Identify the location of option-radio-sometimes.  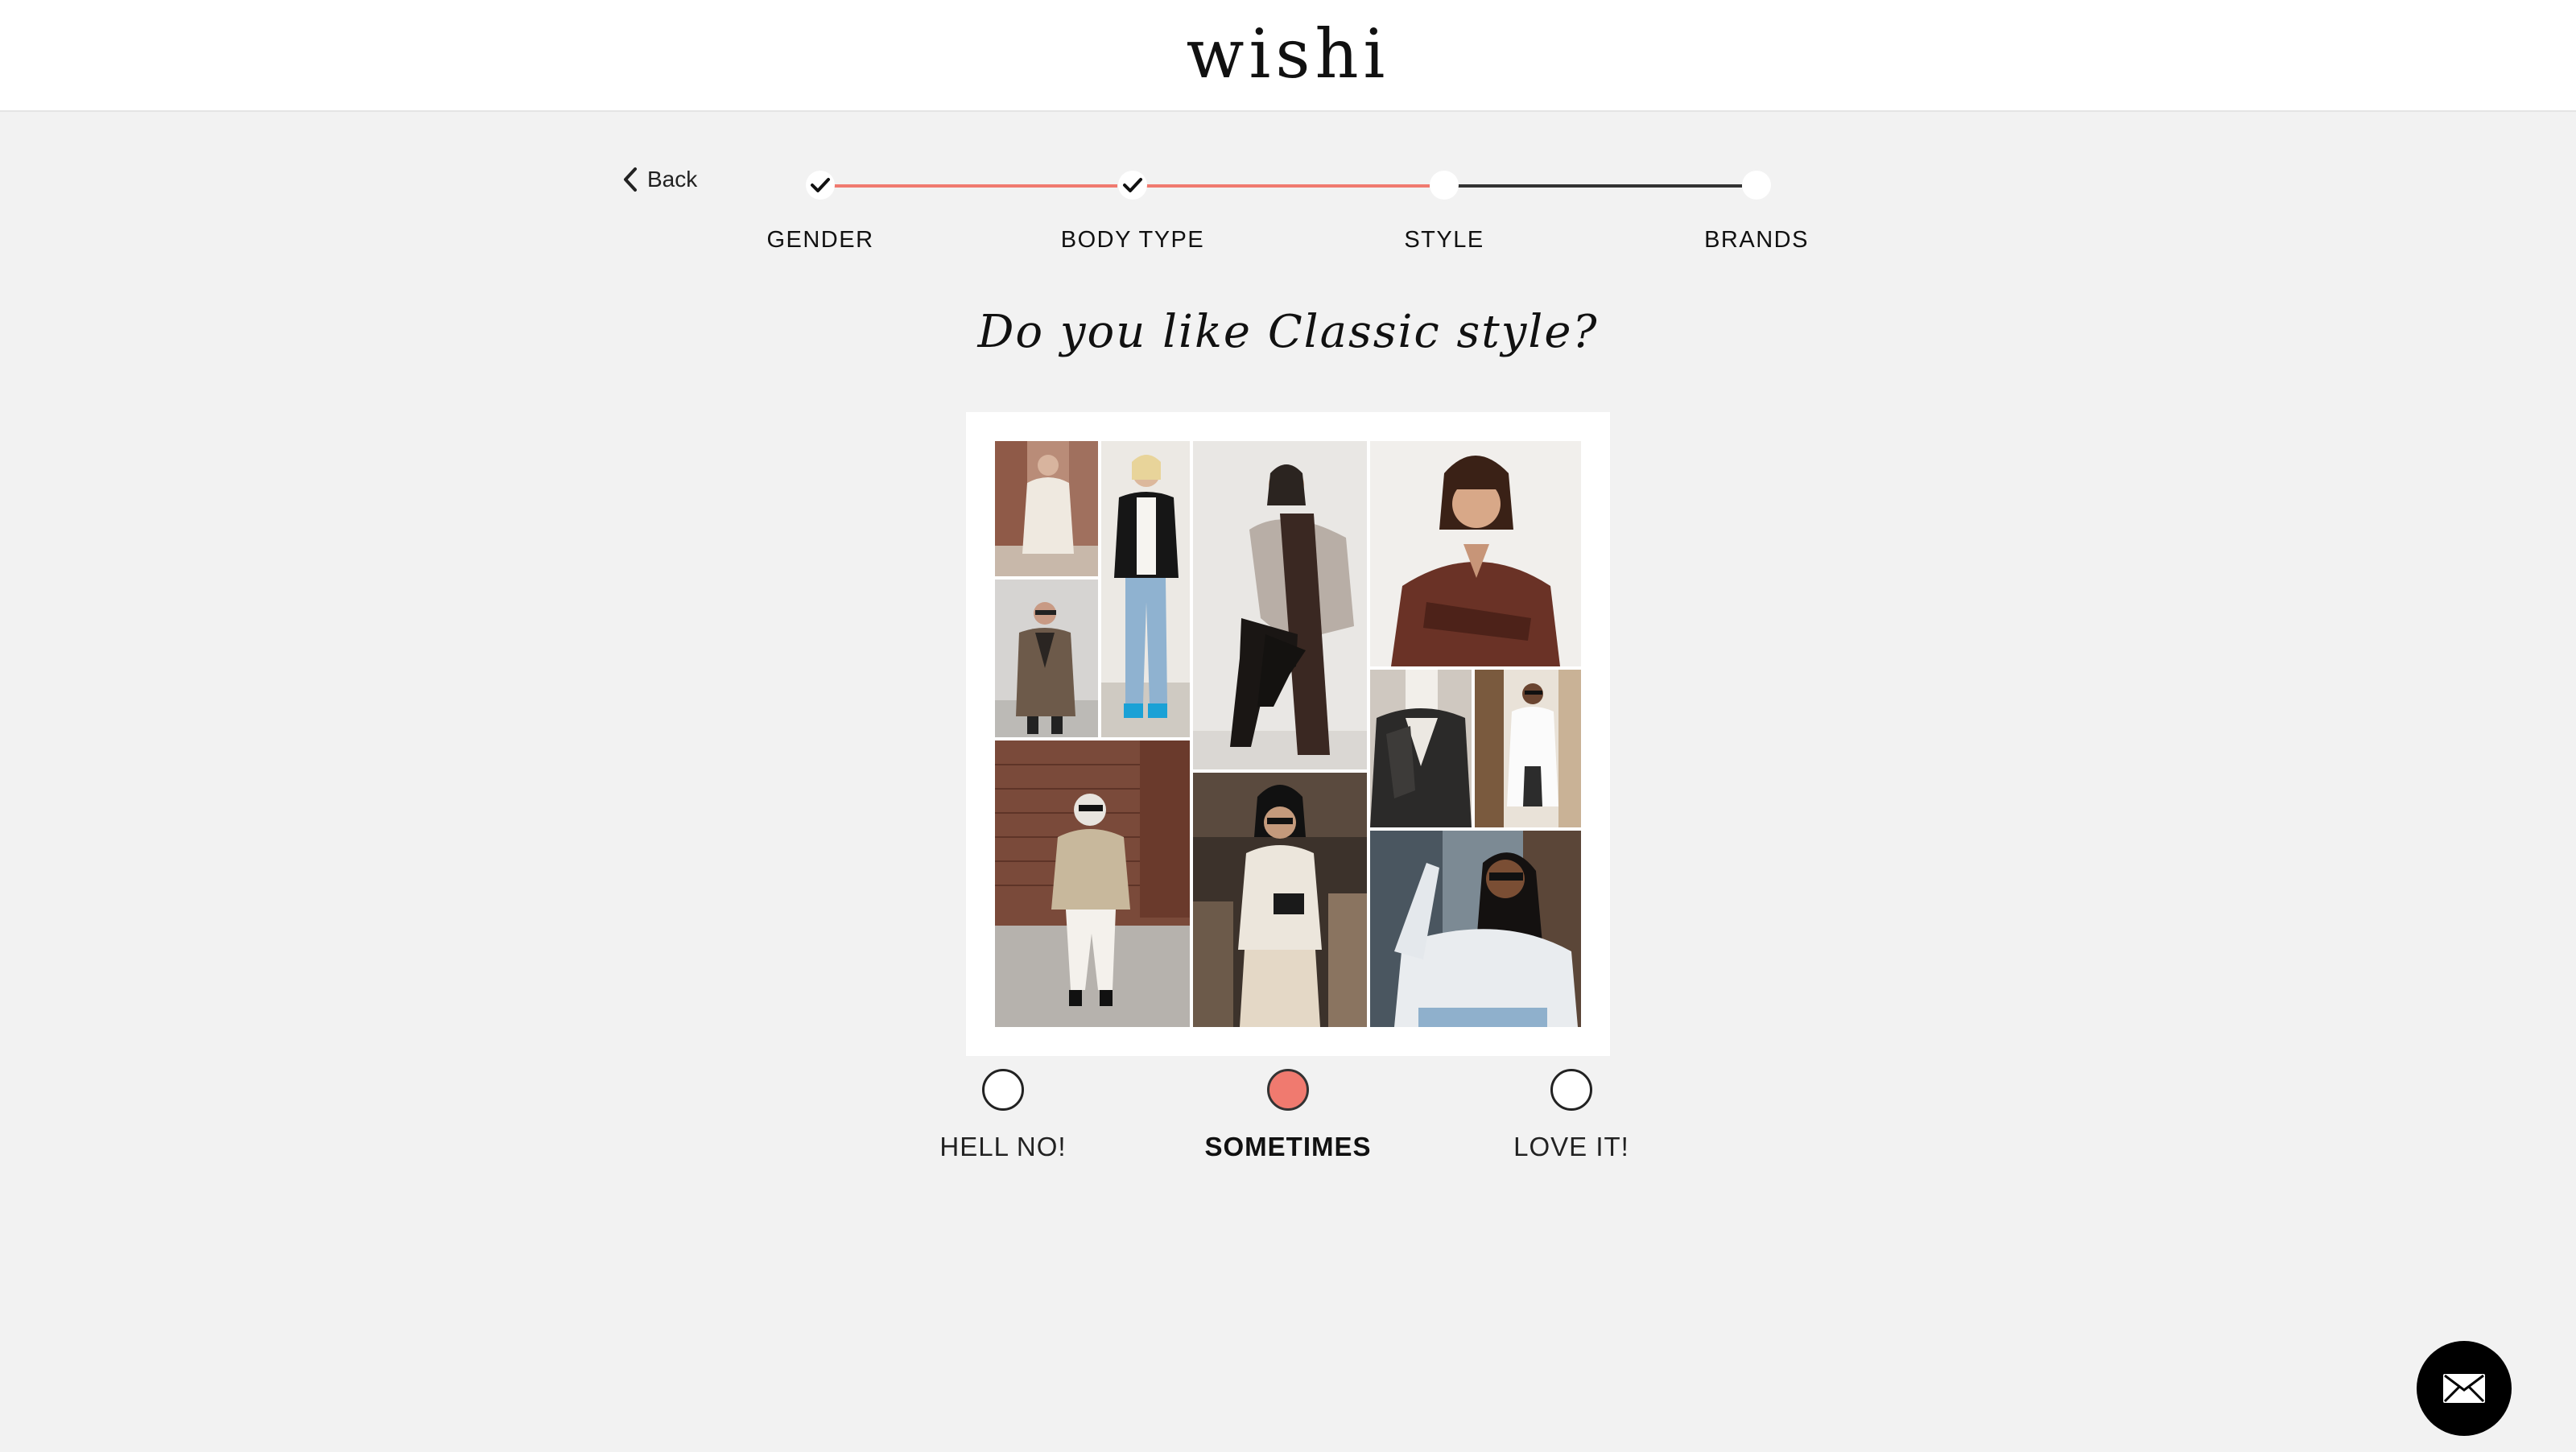
(1288, 1090).